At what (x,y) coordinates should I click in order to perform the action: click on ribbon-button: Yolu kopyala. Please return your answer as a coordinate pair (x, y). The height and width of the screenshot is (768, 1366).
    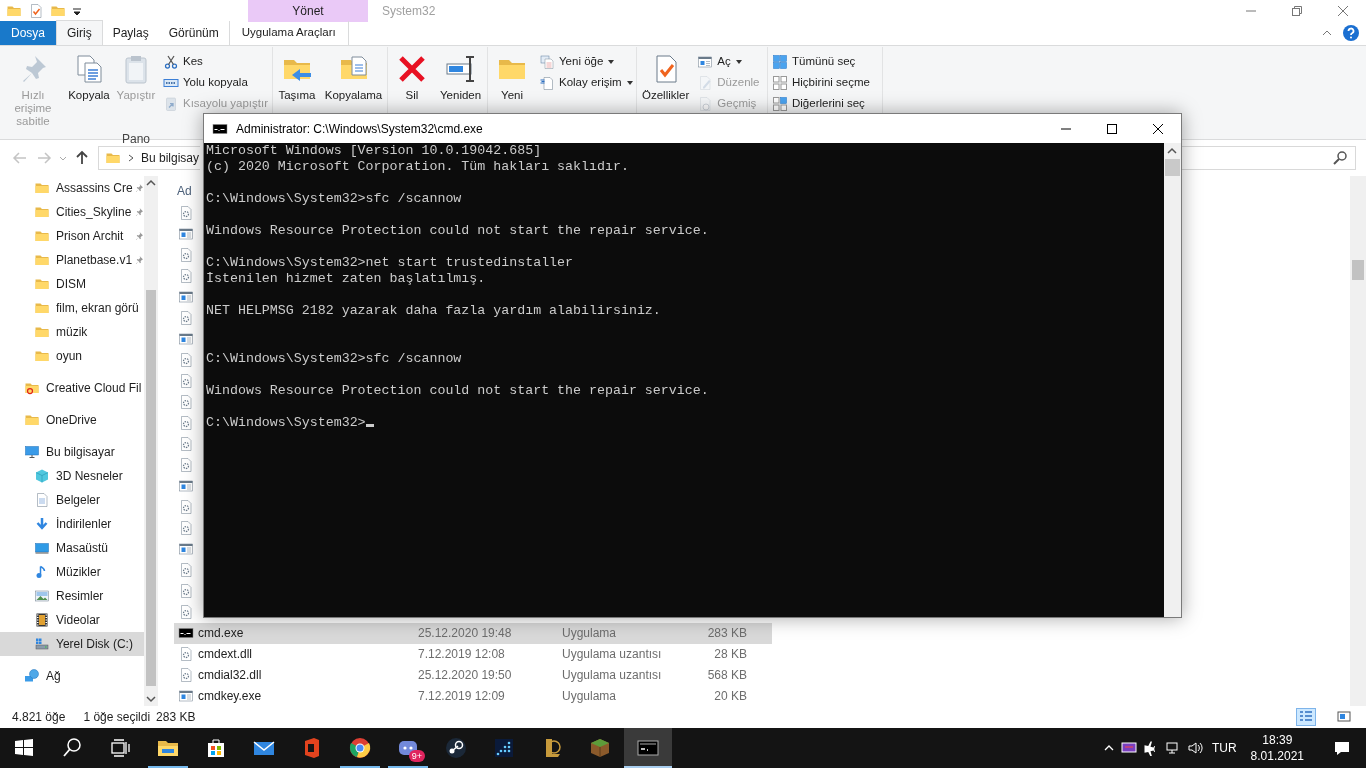
    Looking at the image, I should click on (215, 82).